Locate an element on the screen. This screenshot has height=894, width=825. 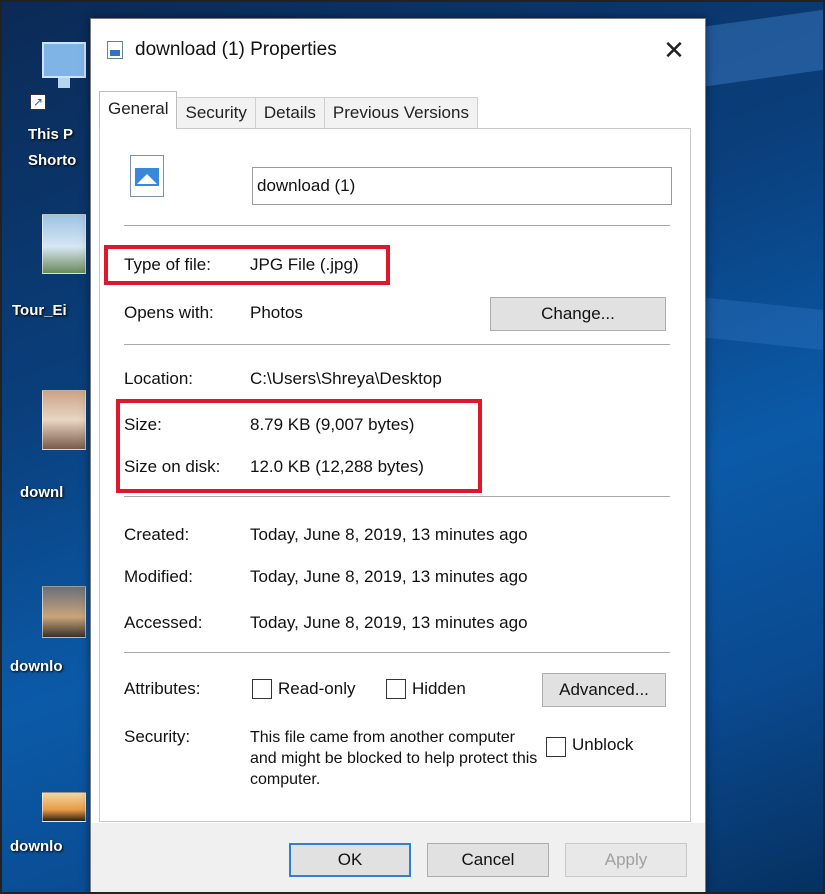
file-name-input is located at coordinates (462, 186).